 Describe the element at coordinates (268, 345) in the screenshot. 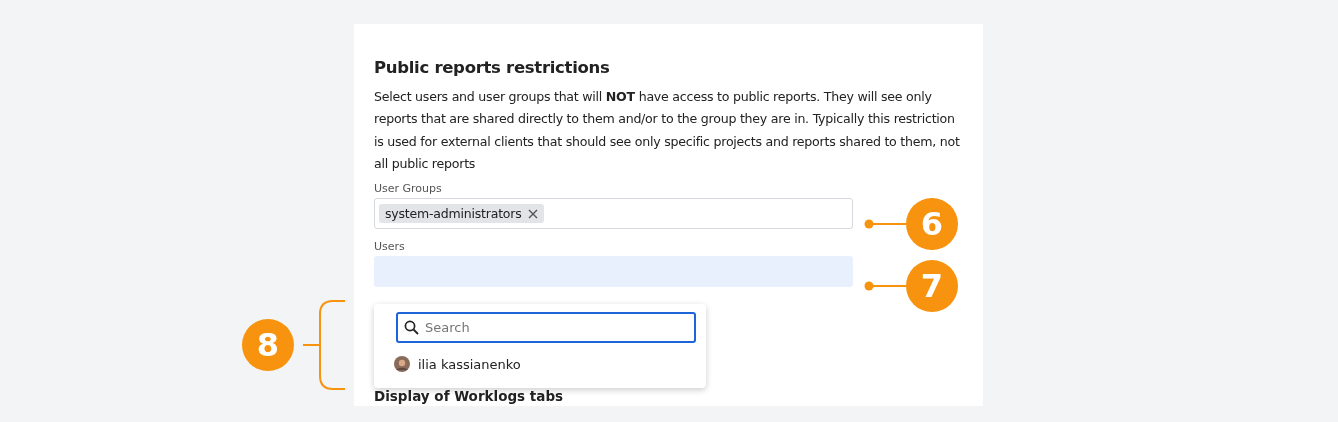

I see `callout-number: 8` at that location.